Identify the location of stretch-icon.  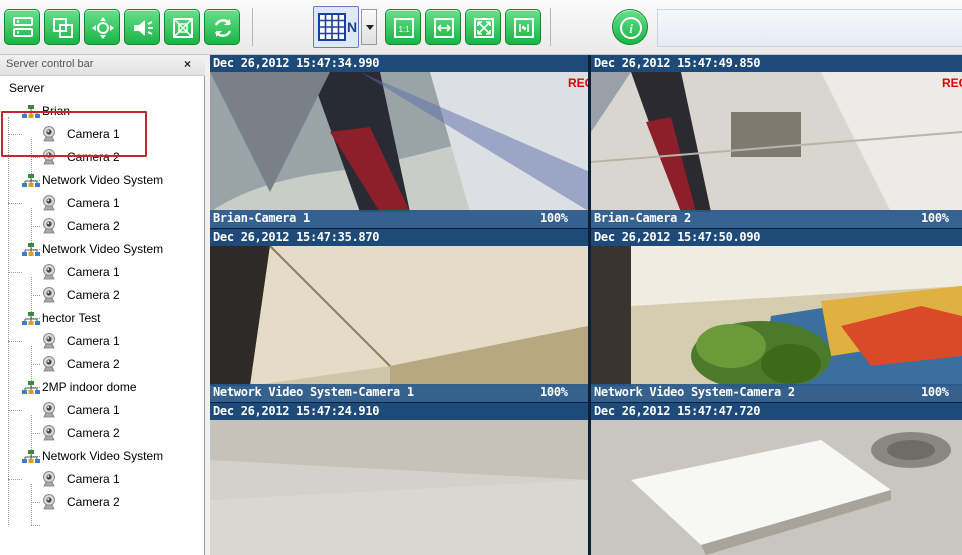
(524, 28).